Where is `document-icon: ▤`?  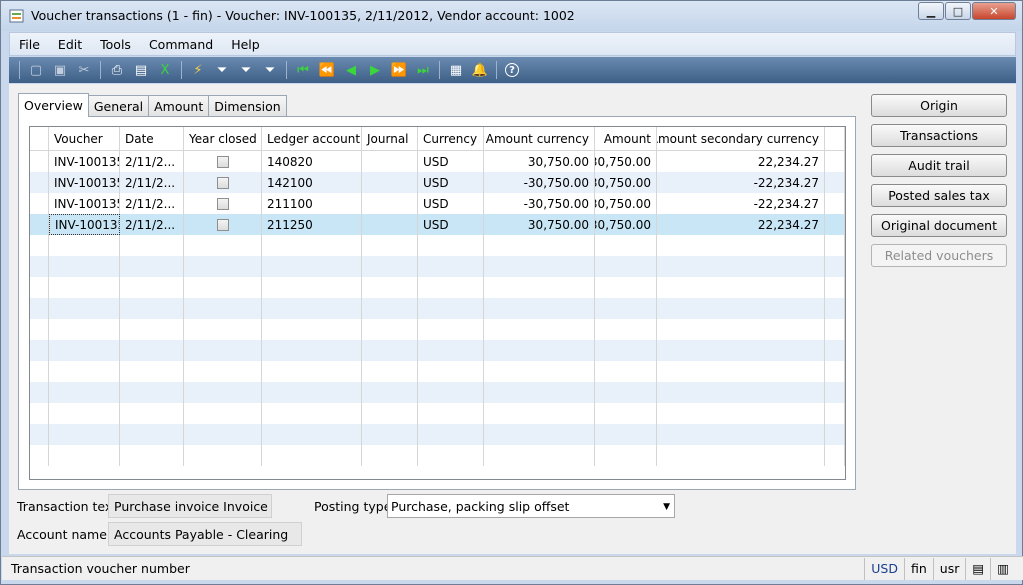 document-icon: ▤ is located at coordinates (977, 568).